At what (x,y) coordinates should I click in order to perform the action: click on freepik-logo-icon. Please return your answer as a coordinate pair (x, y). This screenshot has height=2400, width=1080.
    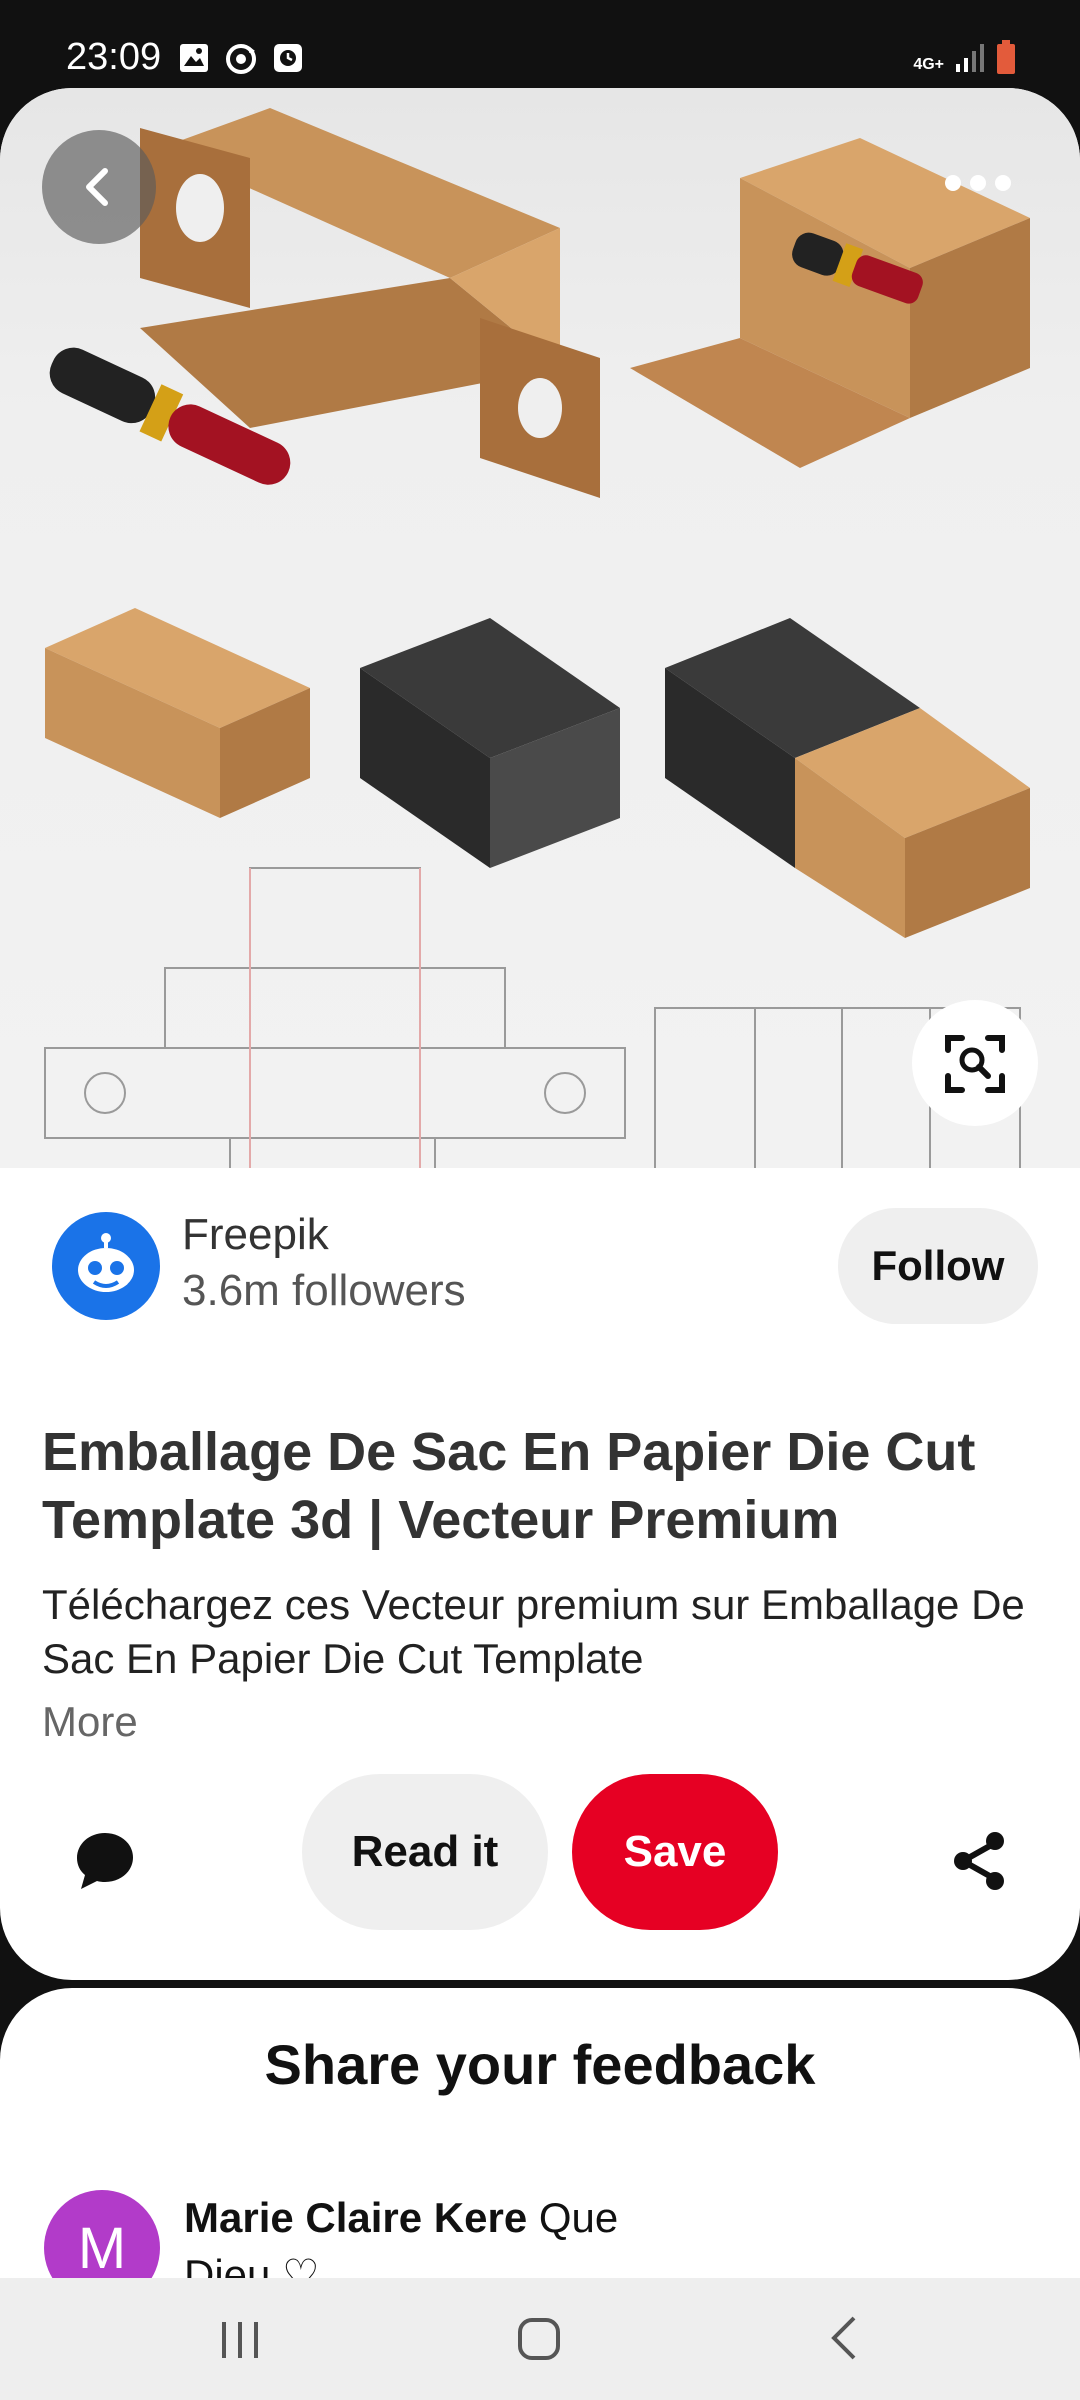
    Looking at the image, I should click on (106, 1262).